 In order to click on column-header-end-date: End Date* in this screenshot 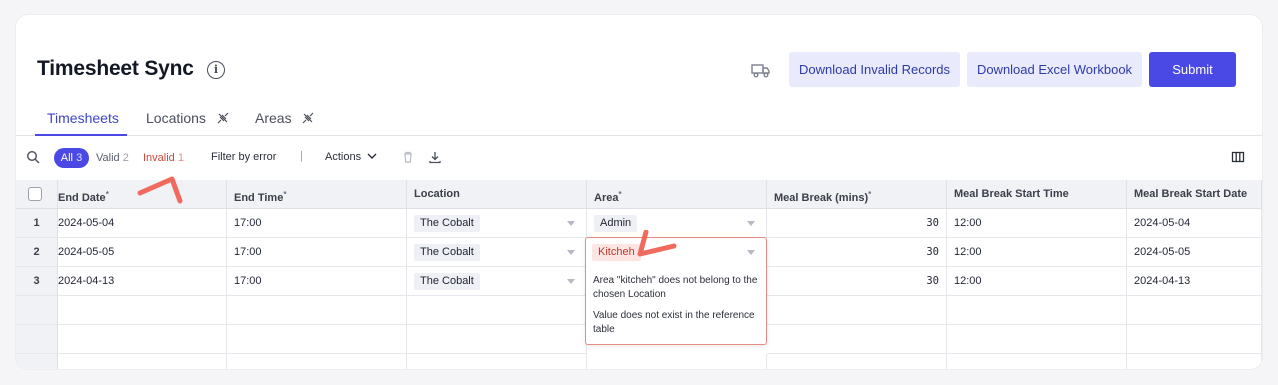, I will do `click(142, 194)`.